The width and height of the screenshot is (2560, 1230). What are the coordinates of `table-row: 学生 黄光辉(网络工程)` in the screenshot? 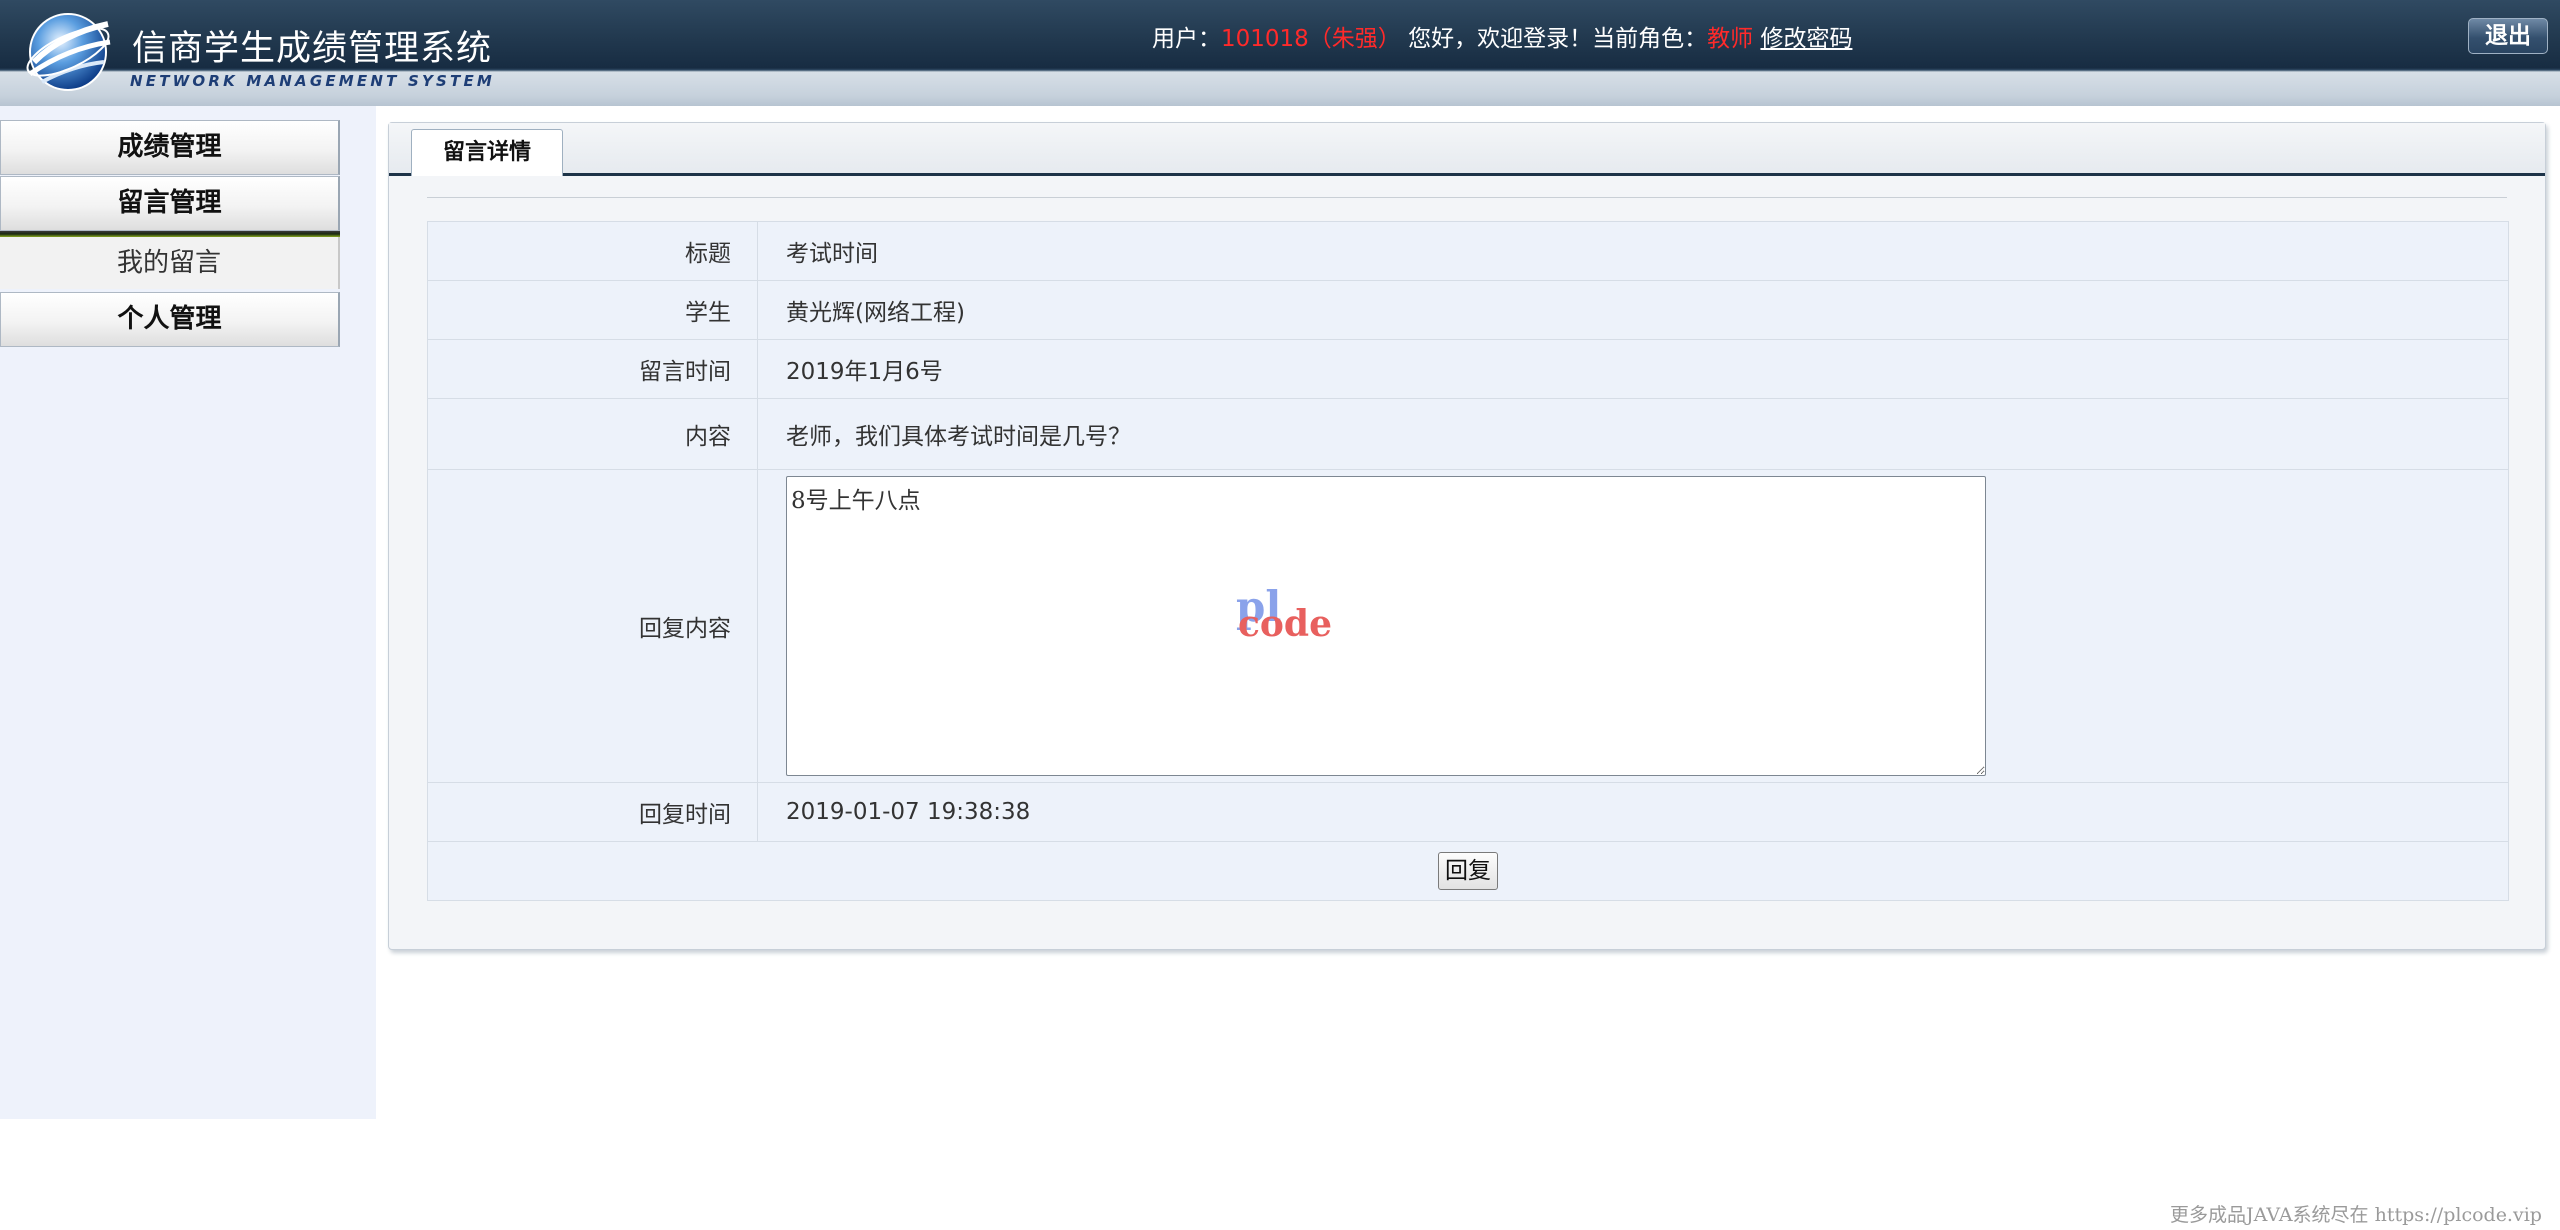 It's located at (1468, 310).